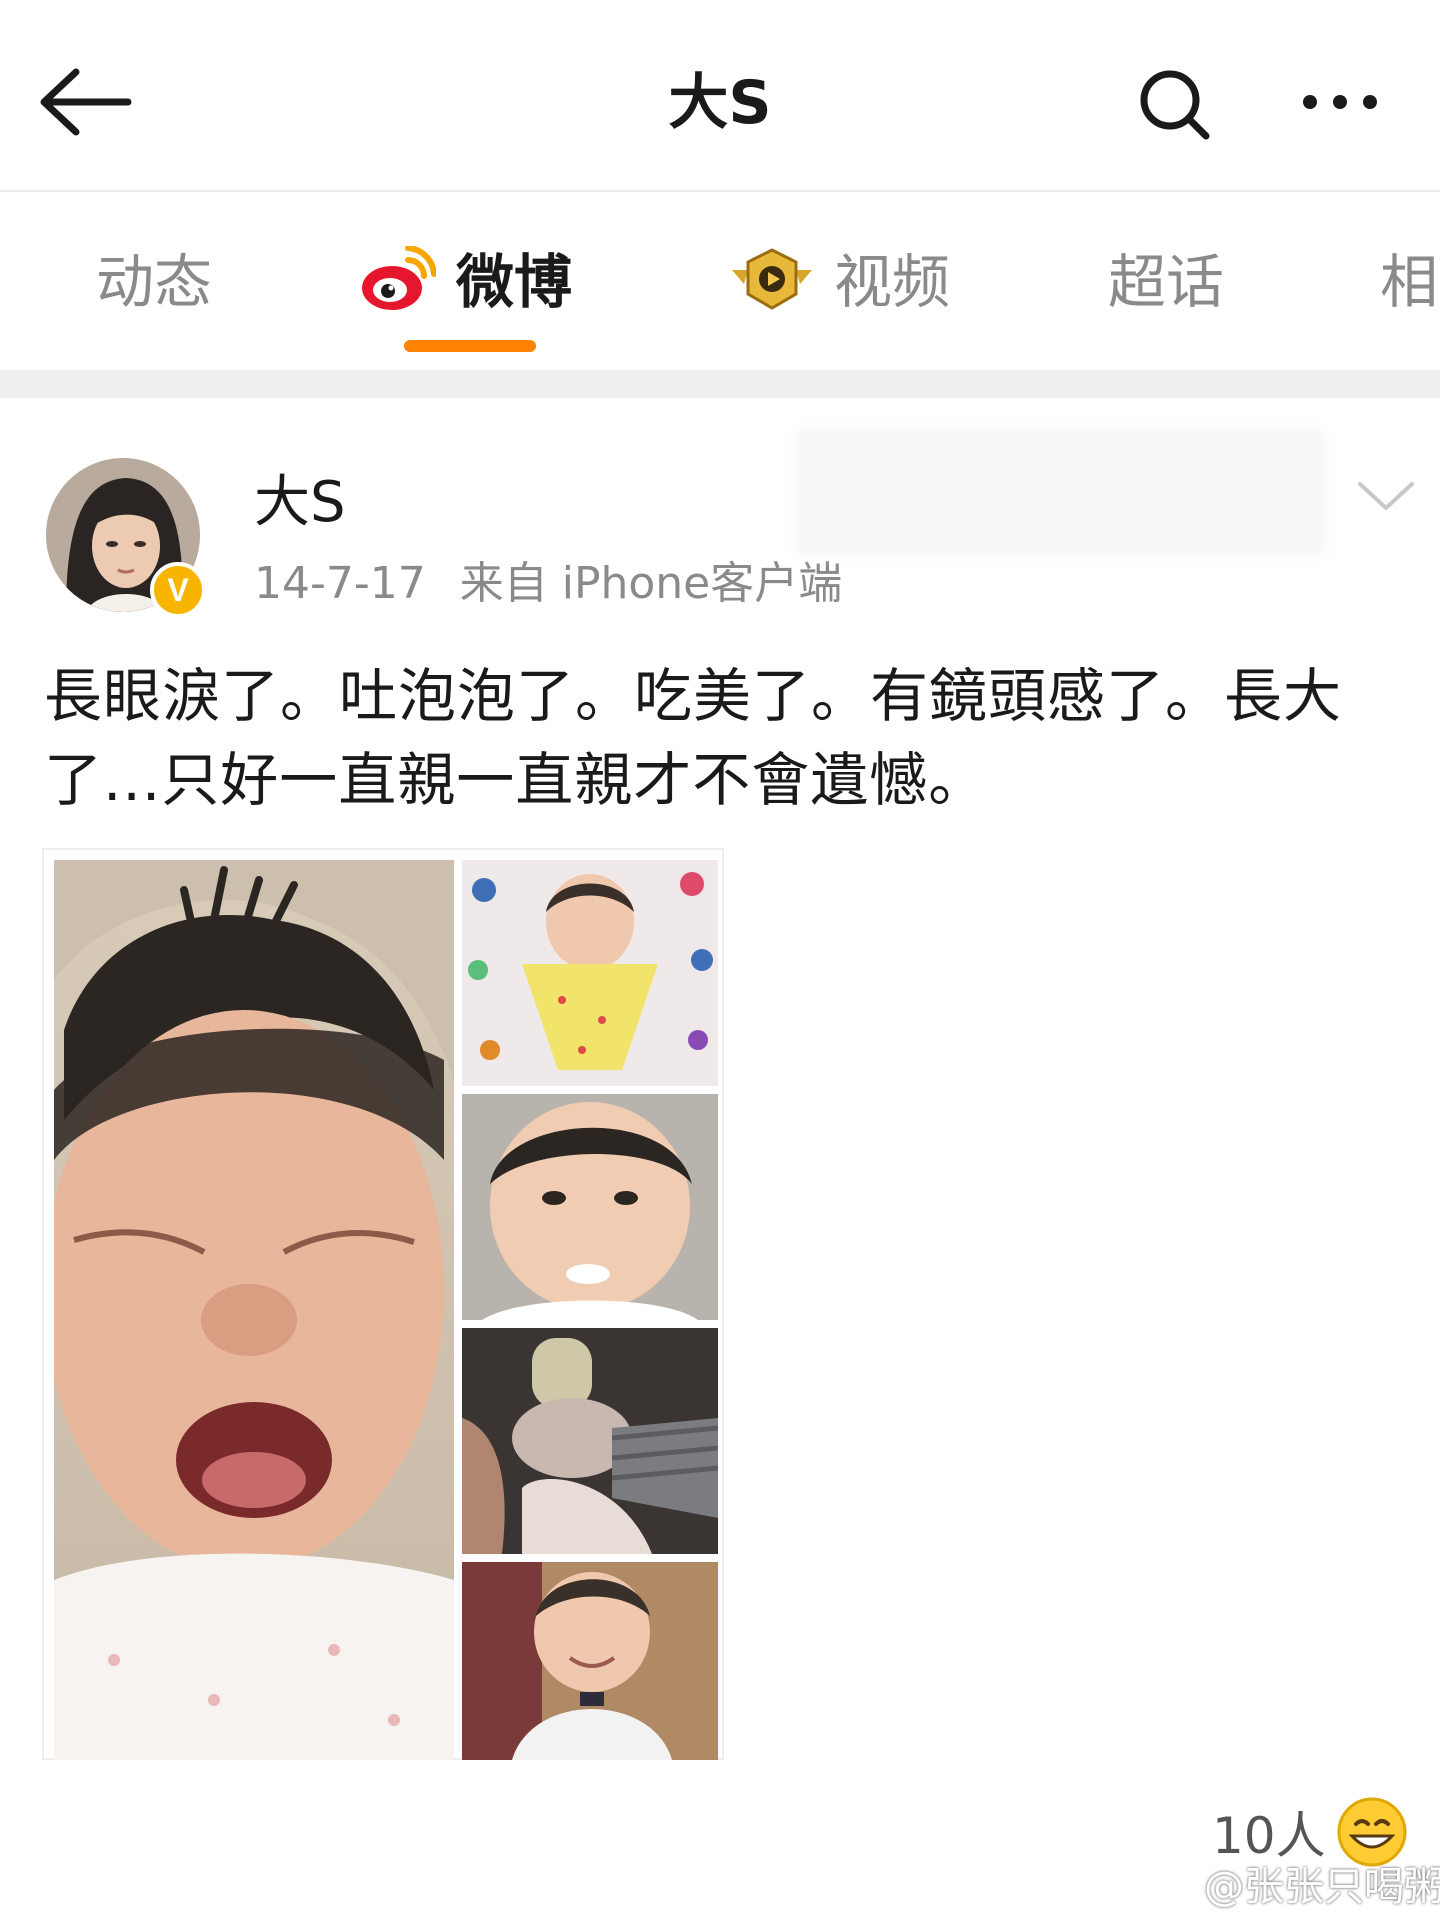  I want to click on tab-album: 相, so click(1409, 282).